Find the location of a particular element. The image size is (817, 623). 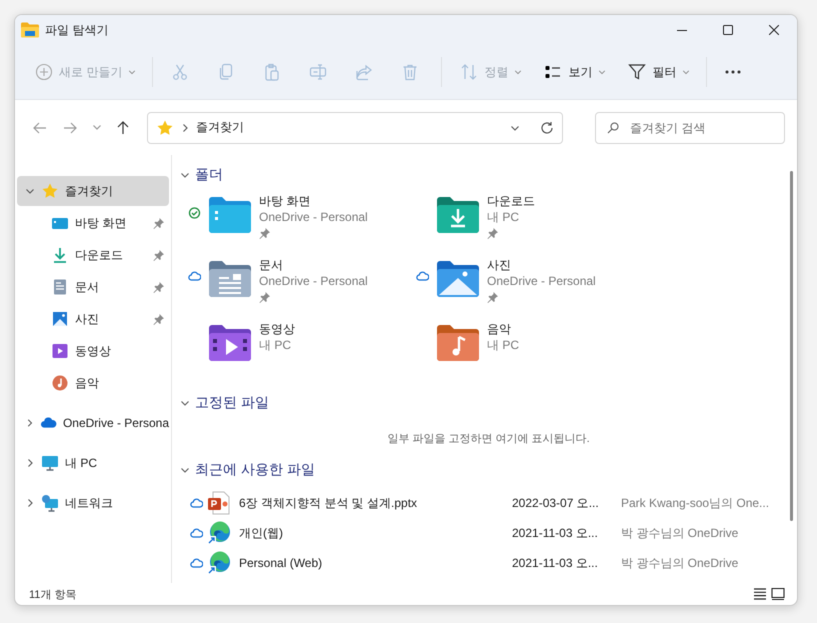

item-count: 11개 항목 is located at coordinates (53, 595).